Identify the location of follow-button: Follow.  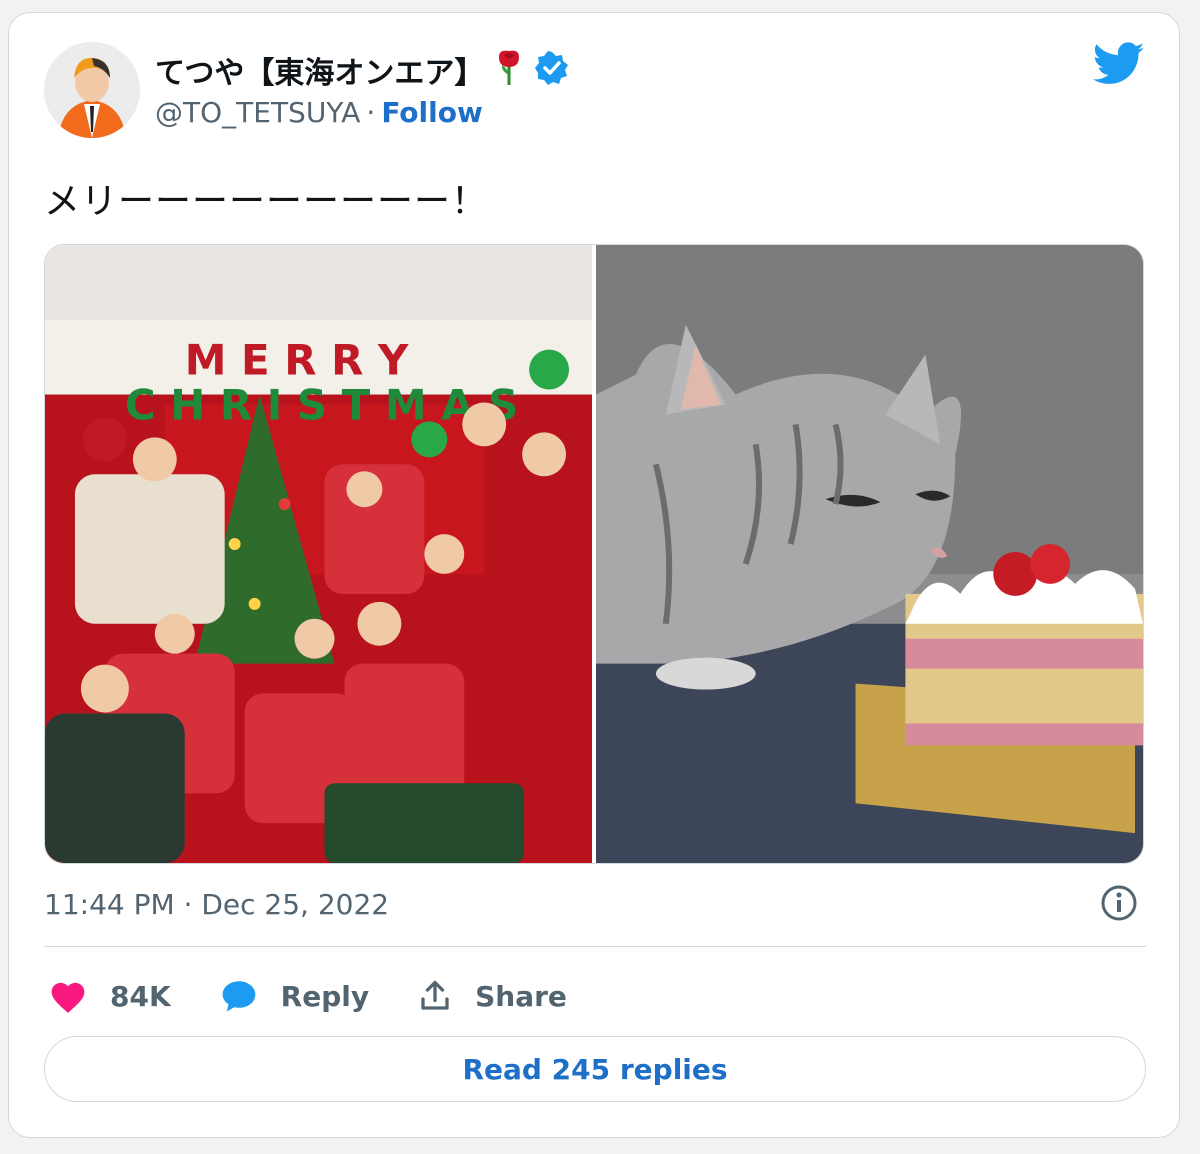
(432, 112).